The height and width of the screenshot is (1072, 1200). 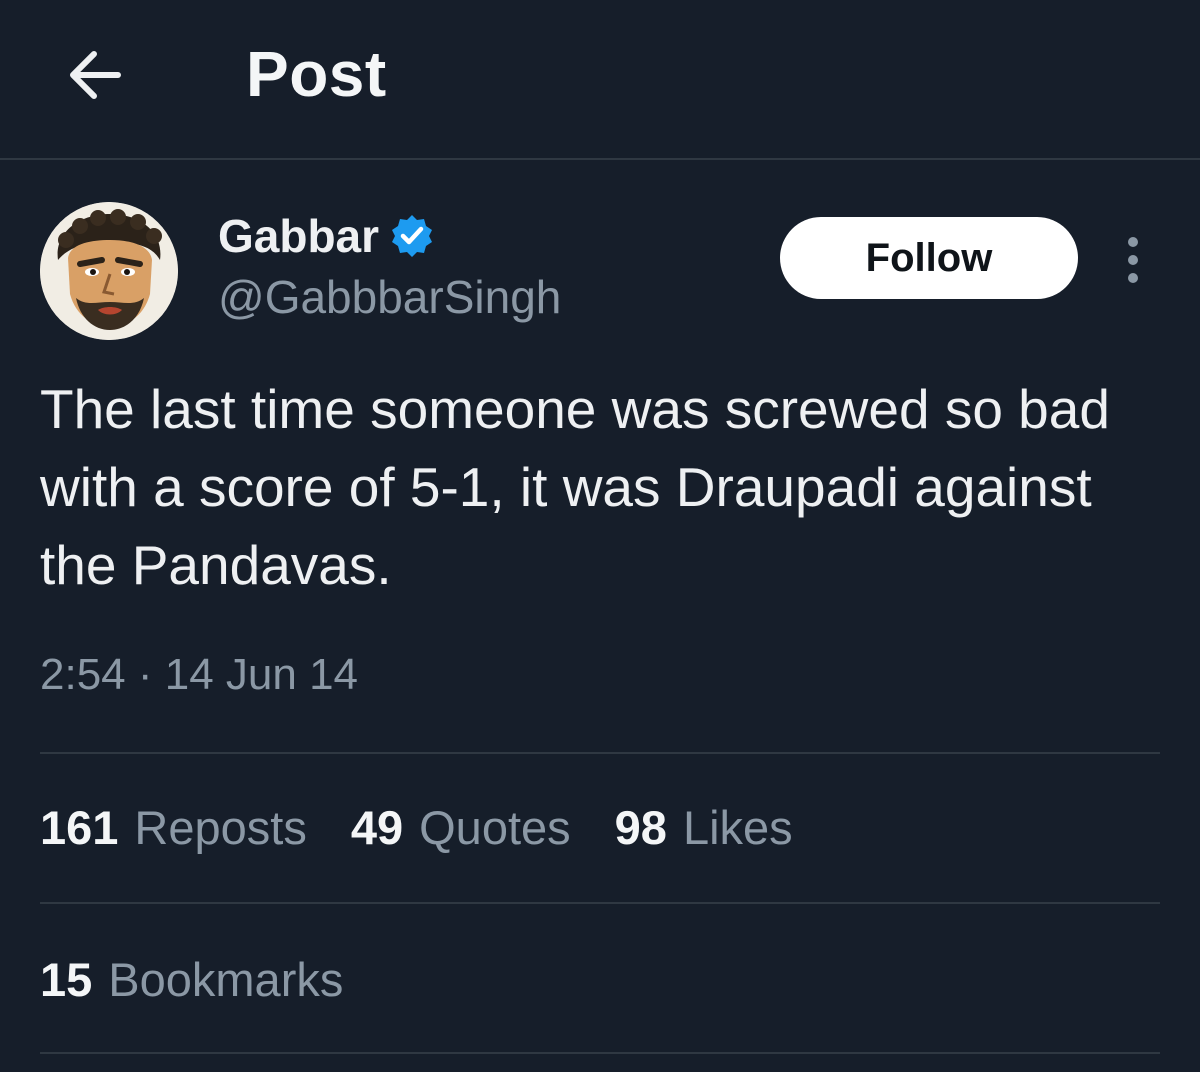 I want to click on quotes-stat: 49 Quotes, so click(x=461, y=827).